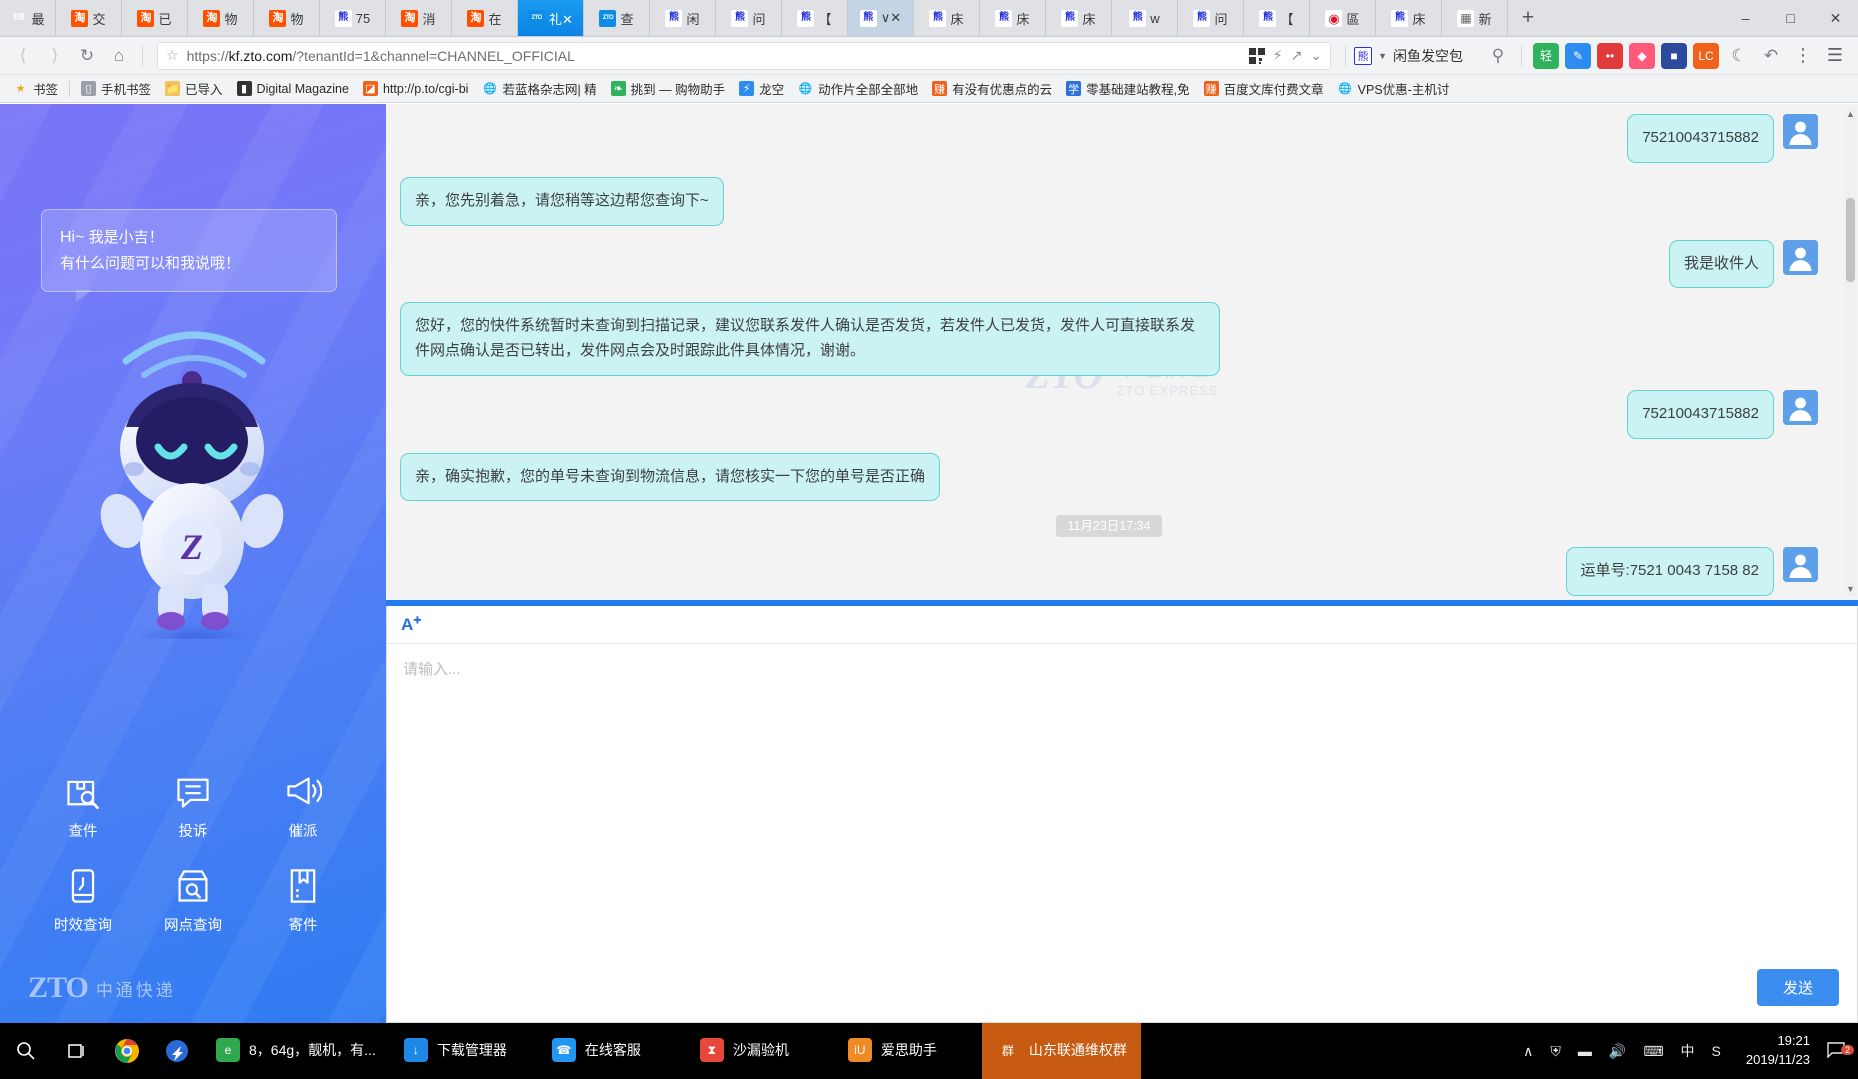  What do you see at coordinates (23, 56) in the screenshot?
I see `back-arrow-icon: ⟨` at bounding box center [23, 56].